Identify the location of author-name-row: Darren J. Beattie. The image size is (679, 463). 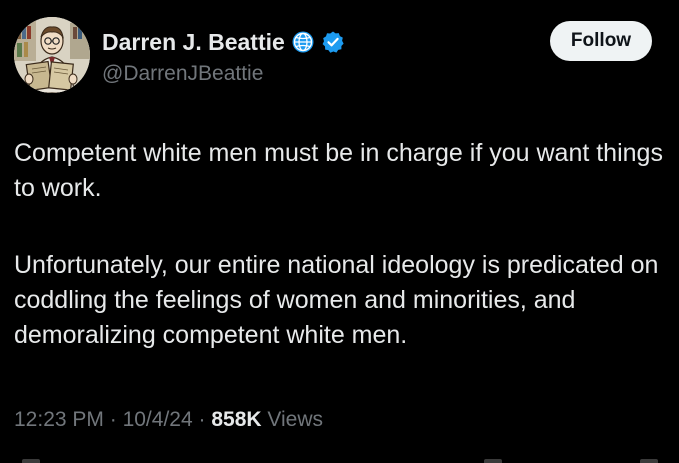
(223, 42).